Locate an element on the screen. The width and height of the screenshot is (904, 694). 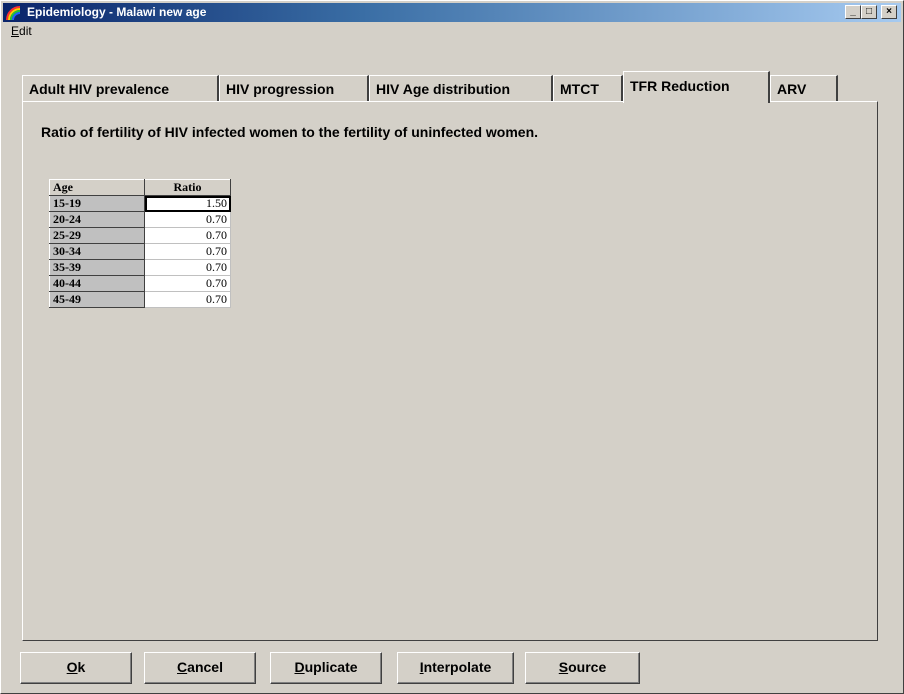
table-row: 30-34 0.70 is located at coordinates (140, 251).